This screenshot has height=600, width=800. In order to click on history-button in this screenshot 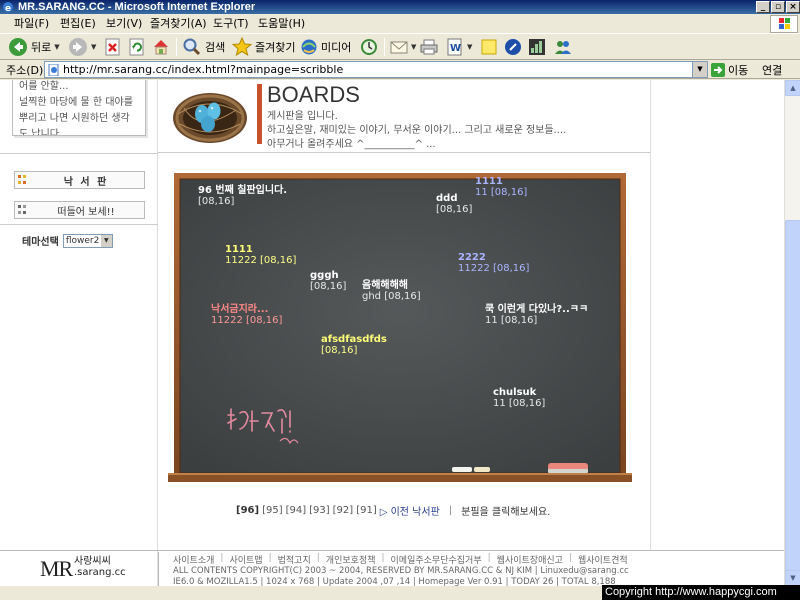, I will do `click(369, 47)`.